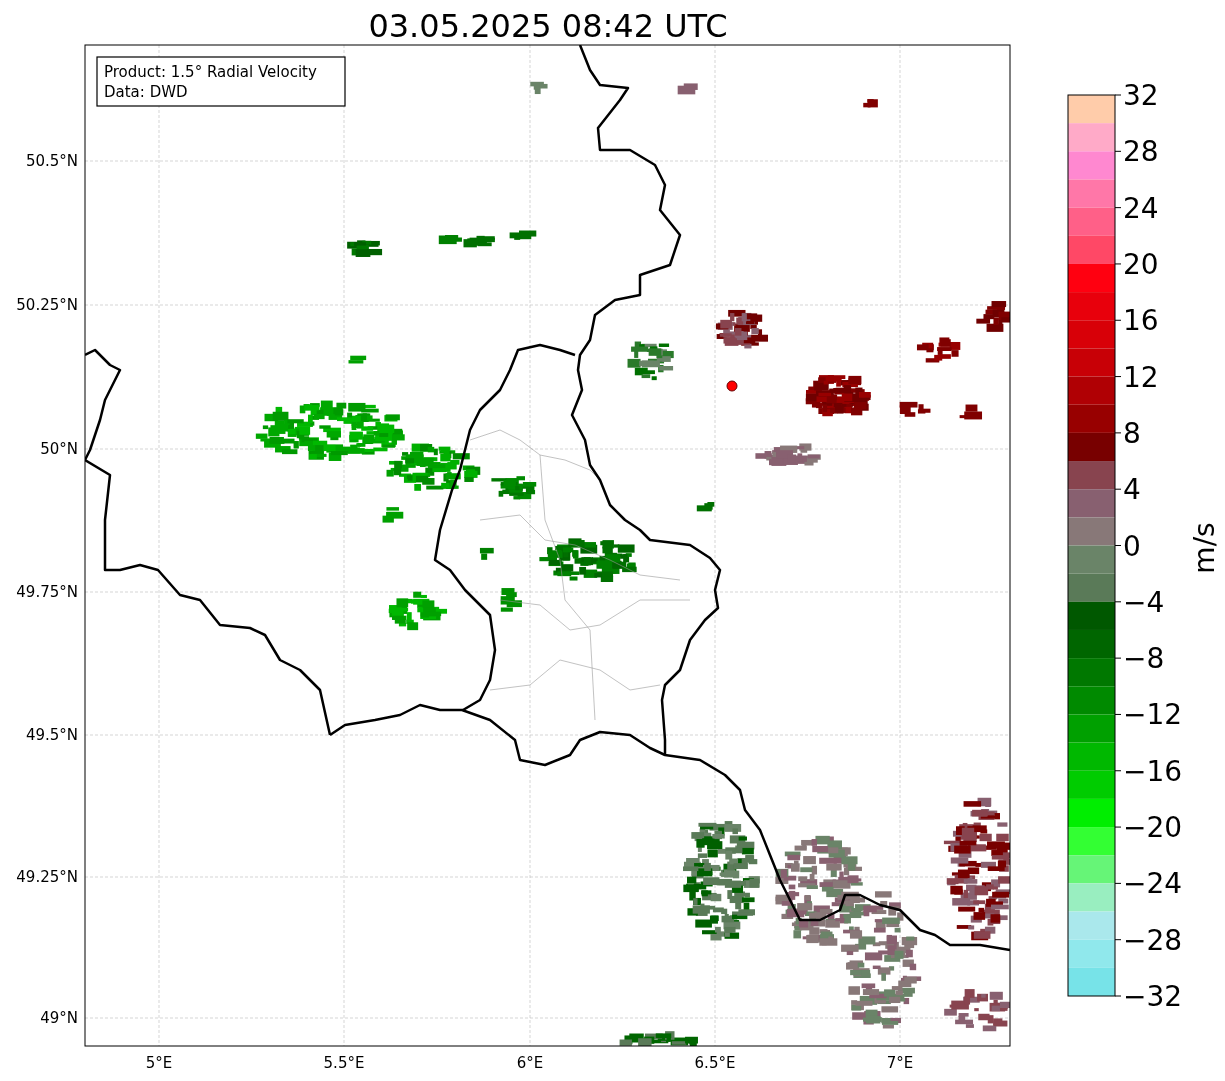 The image size is (1225, 1081). What do you see at coordinates (1153, 940) in the screenshot?
I see `colorbar-tick-label: −28` at bounding box center [1153, 940].